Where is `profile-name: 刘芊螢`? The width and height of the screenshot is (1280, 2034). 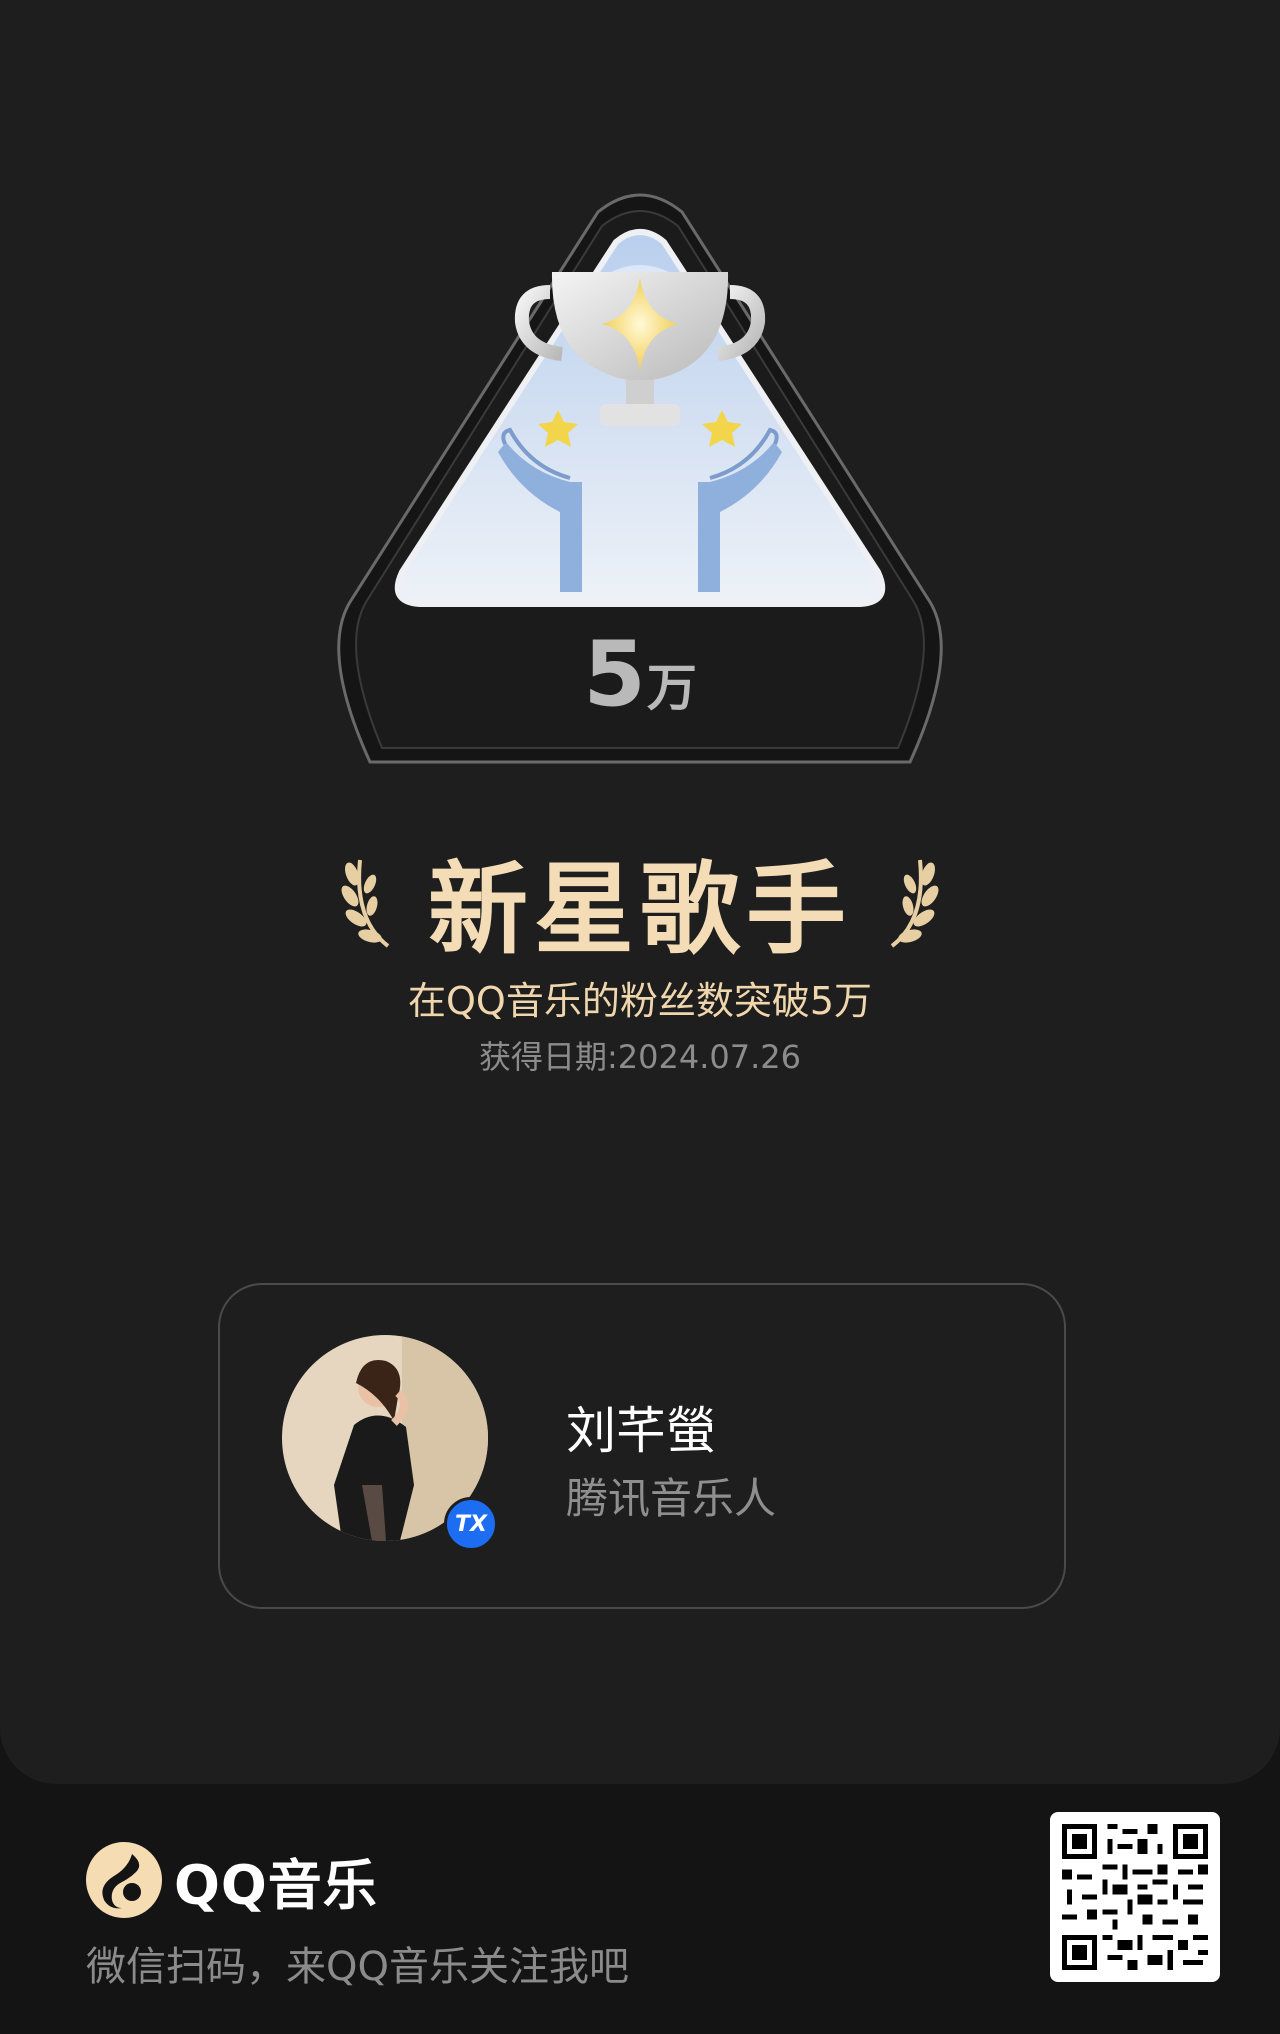 profile-name: 刘芊螢 is located at coordinates (641, 1427).